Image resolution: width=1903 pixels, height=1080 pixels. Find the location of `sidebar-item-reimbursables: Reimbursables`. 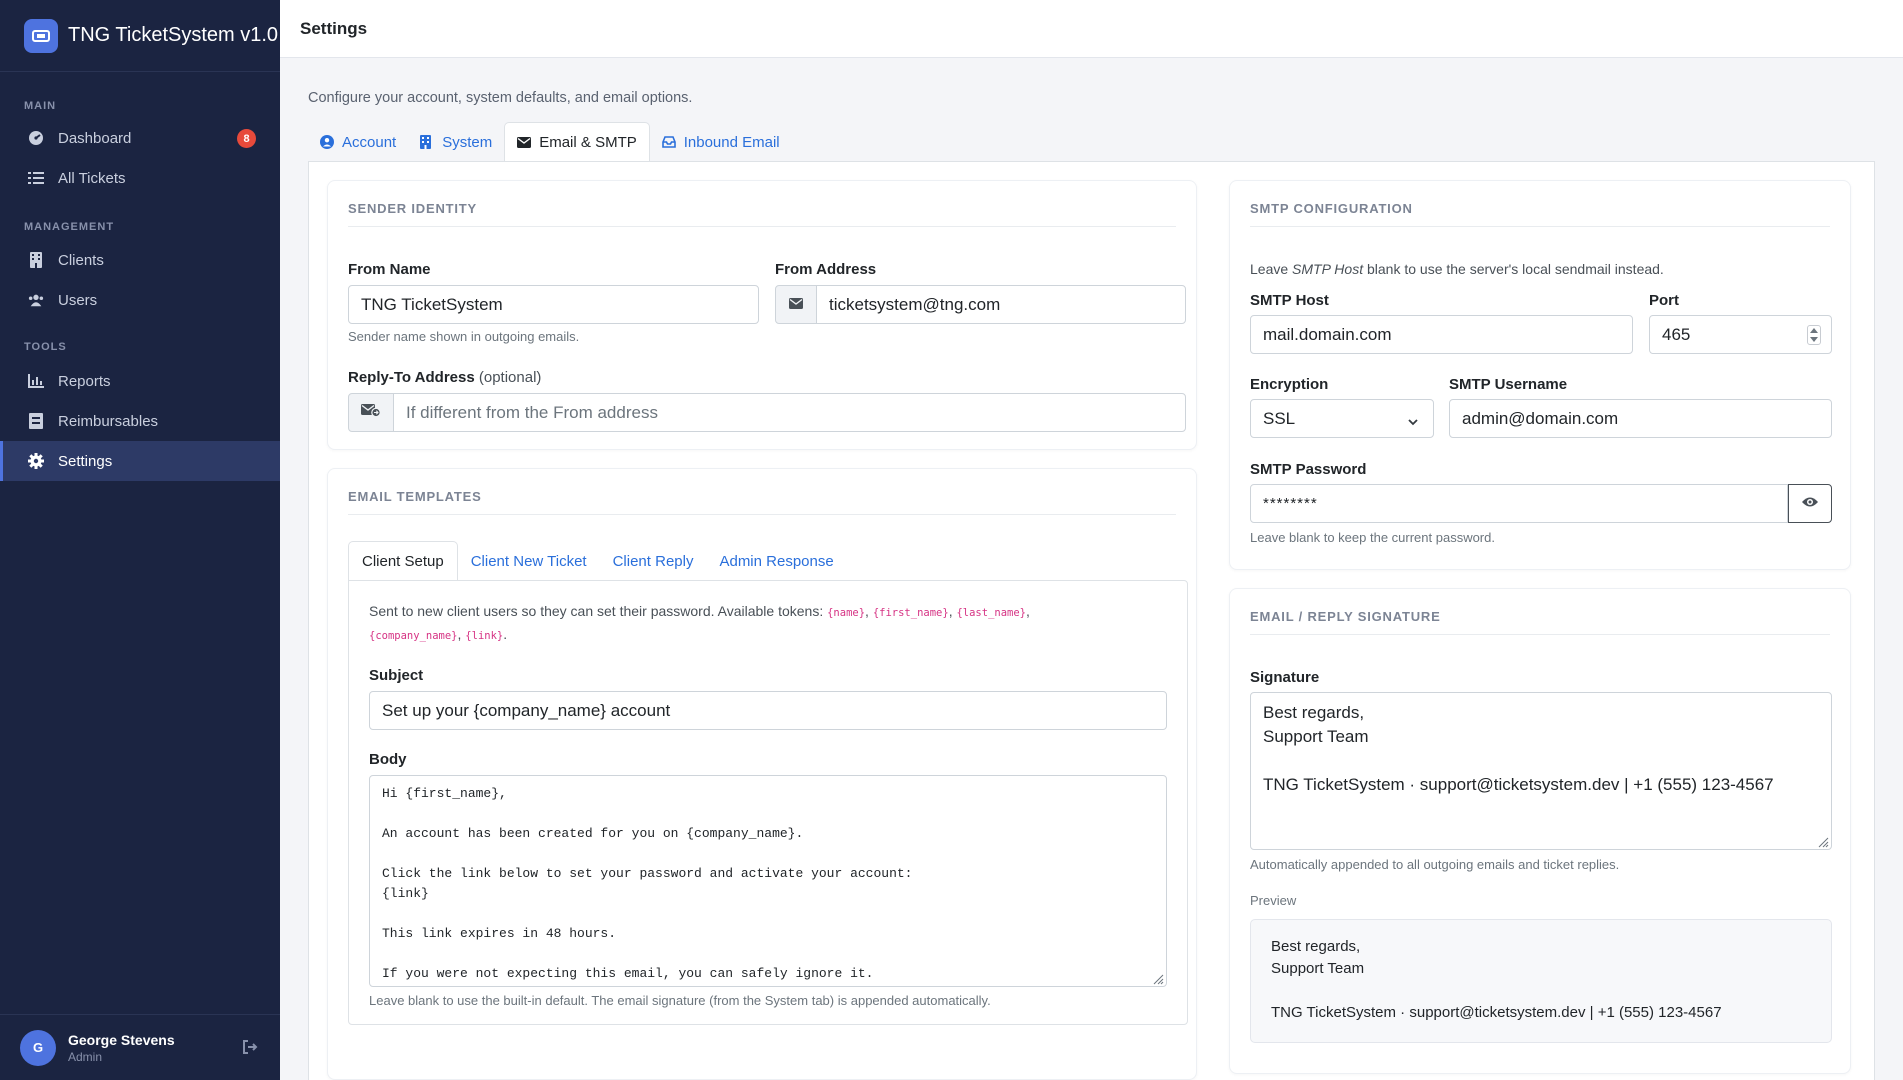

sidebar-item-reimbursables: Reimbursables is located at coordinates (140, 421).